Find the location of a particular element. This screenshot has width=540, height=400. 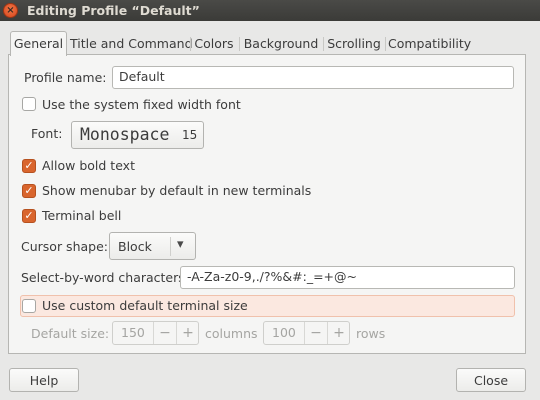

close-window-icon: × is located at coordinates (10, 10).